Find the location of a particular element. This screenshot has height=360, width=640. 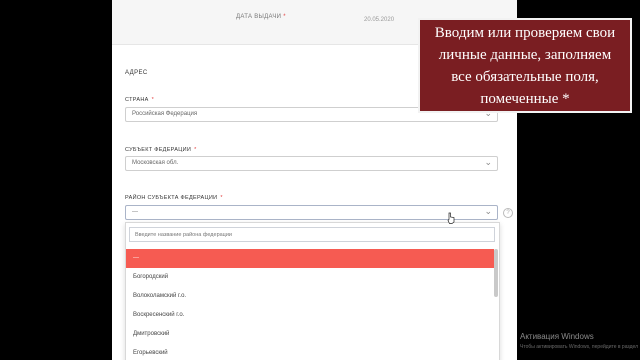

issue-date-value: 20.05.2020 is located at coordinates (379, 20).